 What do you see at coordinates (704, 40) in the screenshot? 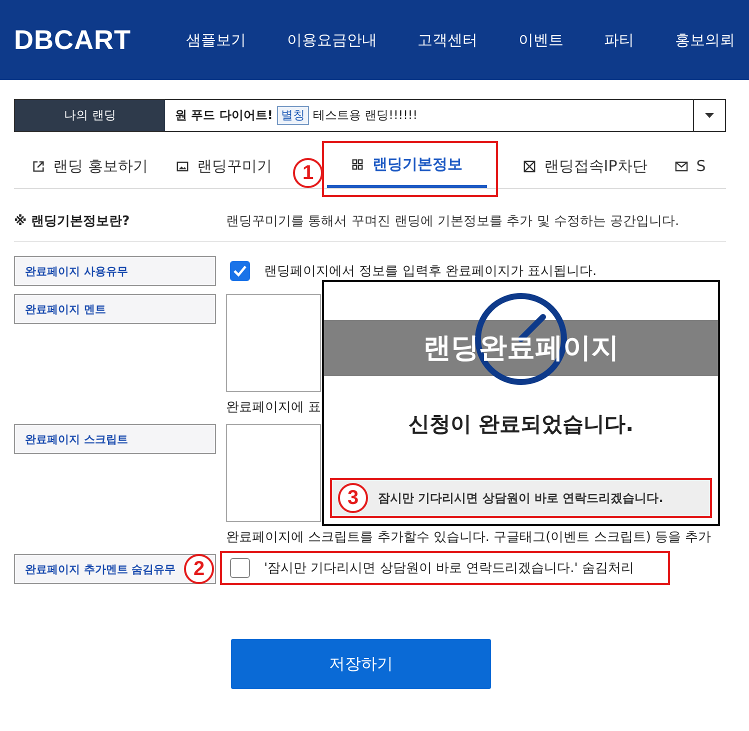
I see `nav-link: 홍보의뢰` at bounding box center [704, 40].